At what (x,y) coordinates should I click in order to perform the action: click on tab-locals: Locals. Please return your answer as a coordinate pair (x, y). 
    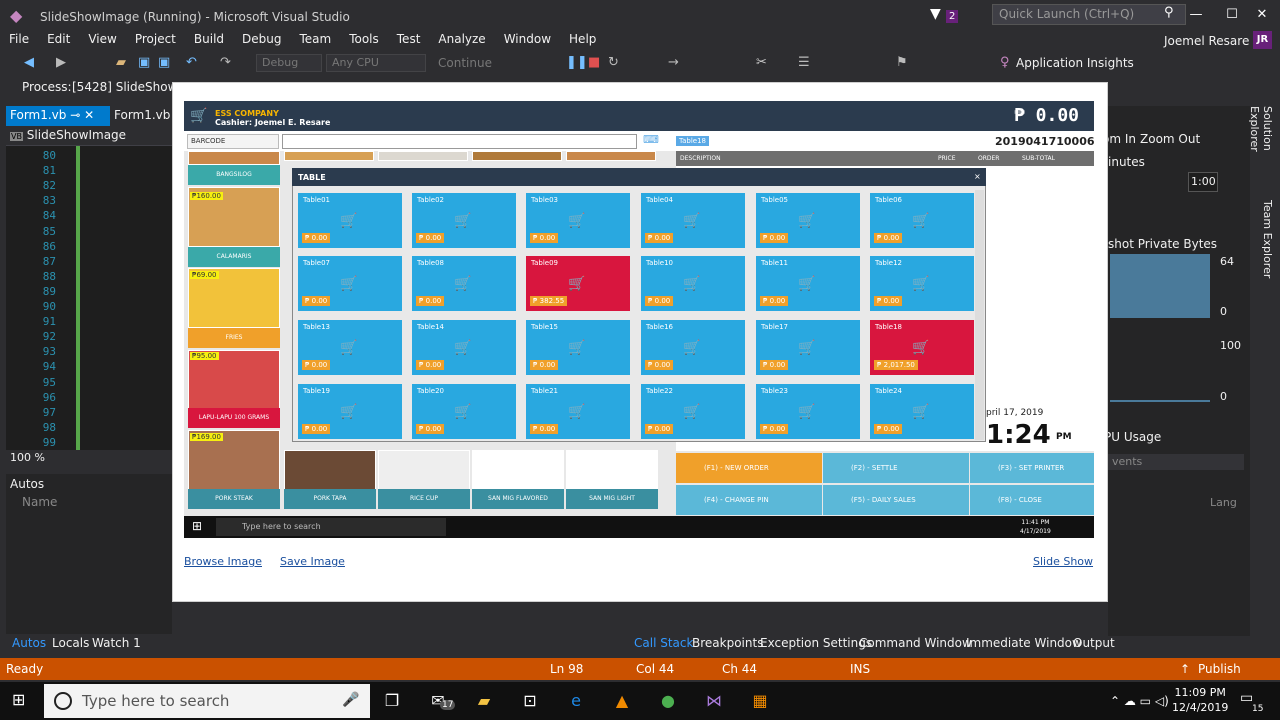
    Looking at the image, I should click on (70, 643).